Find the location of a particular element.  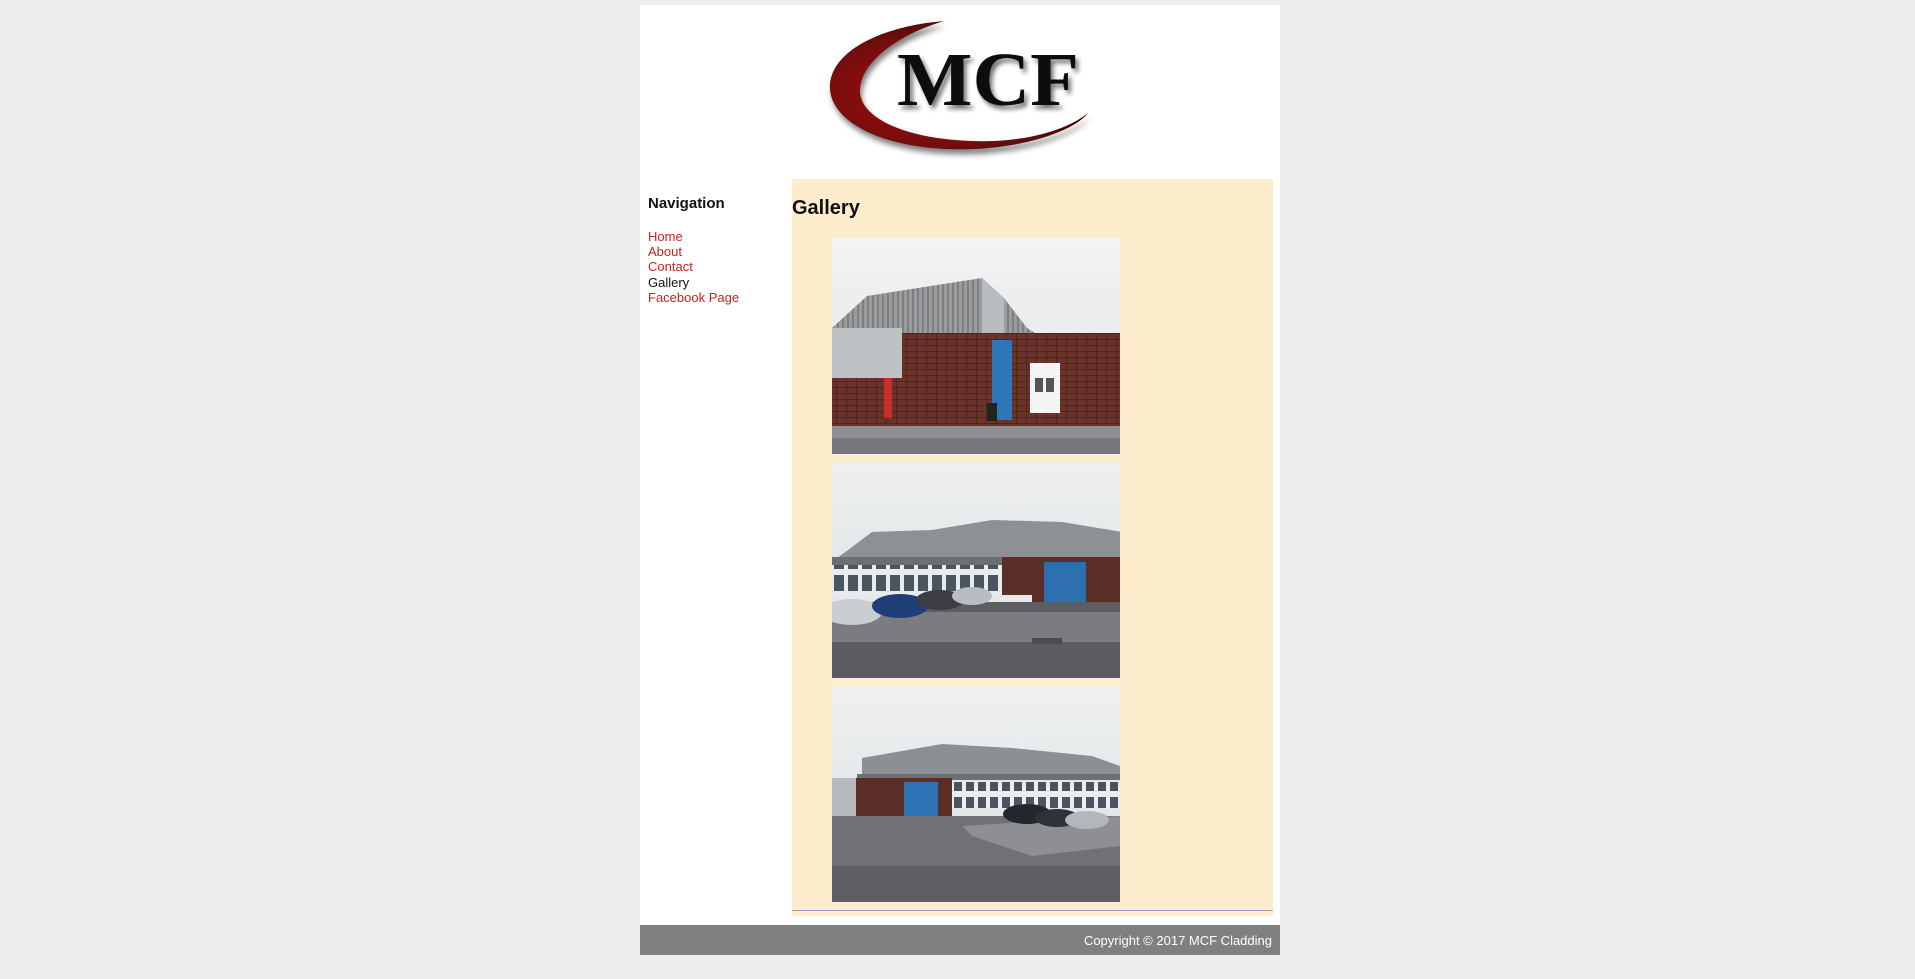

nav-link-facebook-page: Facebook Page is located at coordinates (693, 297).